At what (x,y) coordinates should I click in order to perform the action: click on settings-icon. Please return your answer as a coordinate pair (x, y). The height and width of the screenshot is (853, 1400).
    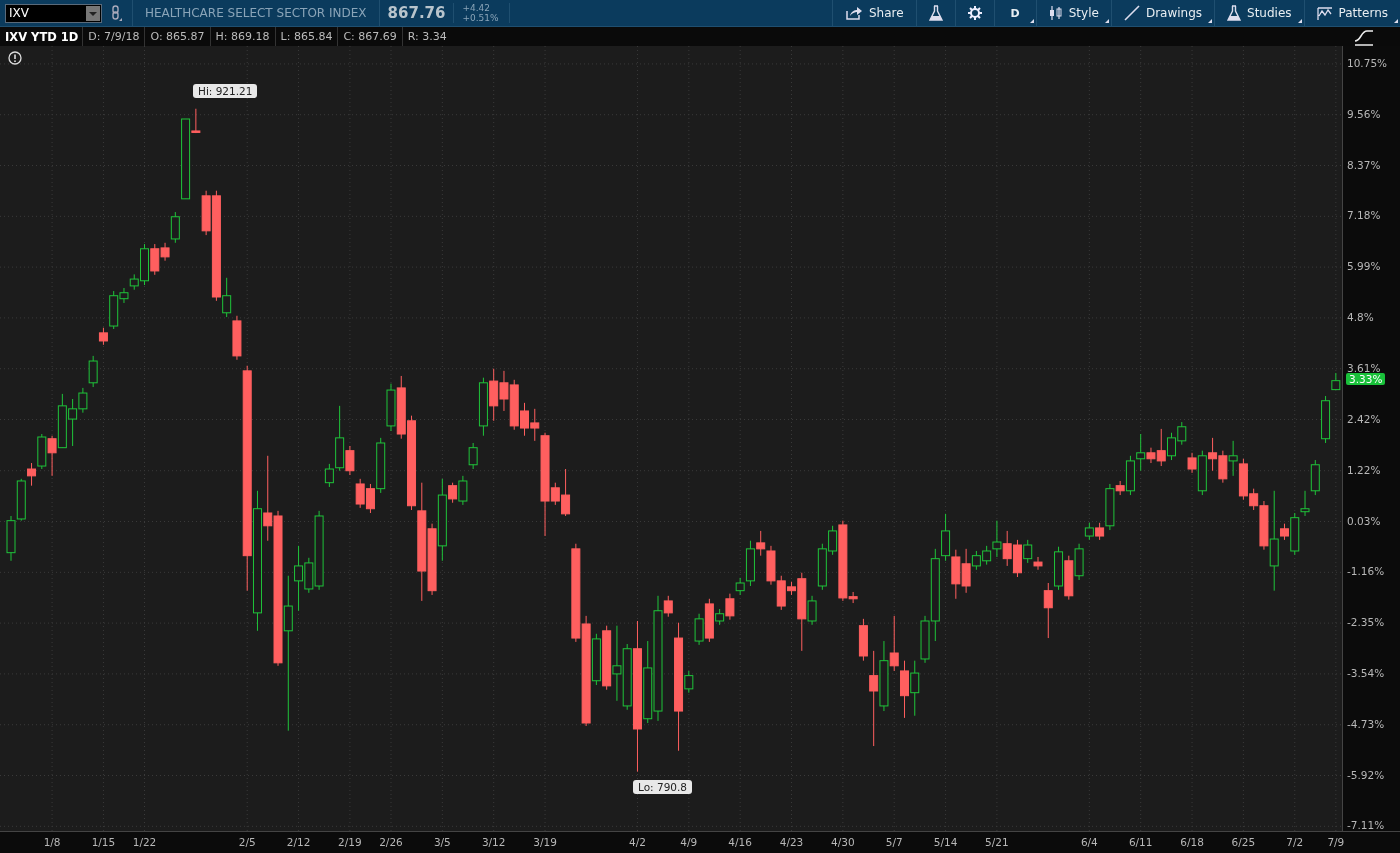
    Looking at the image, I should click on (974, 13).